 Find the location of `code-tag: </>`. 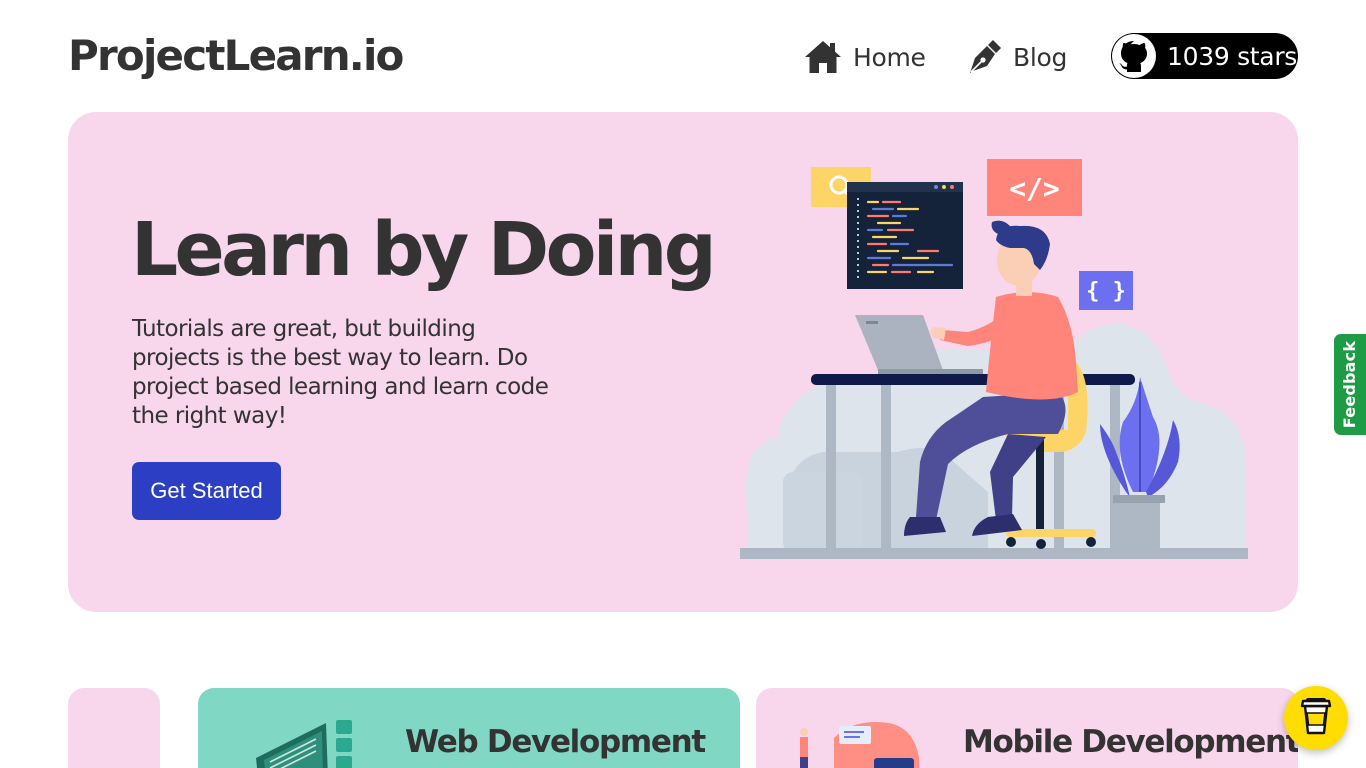

code-tag: </> is located at coordinates (1034, 187).